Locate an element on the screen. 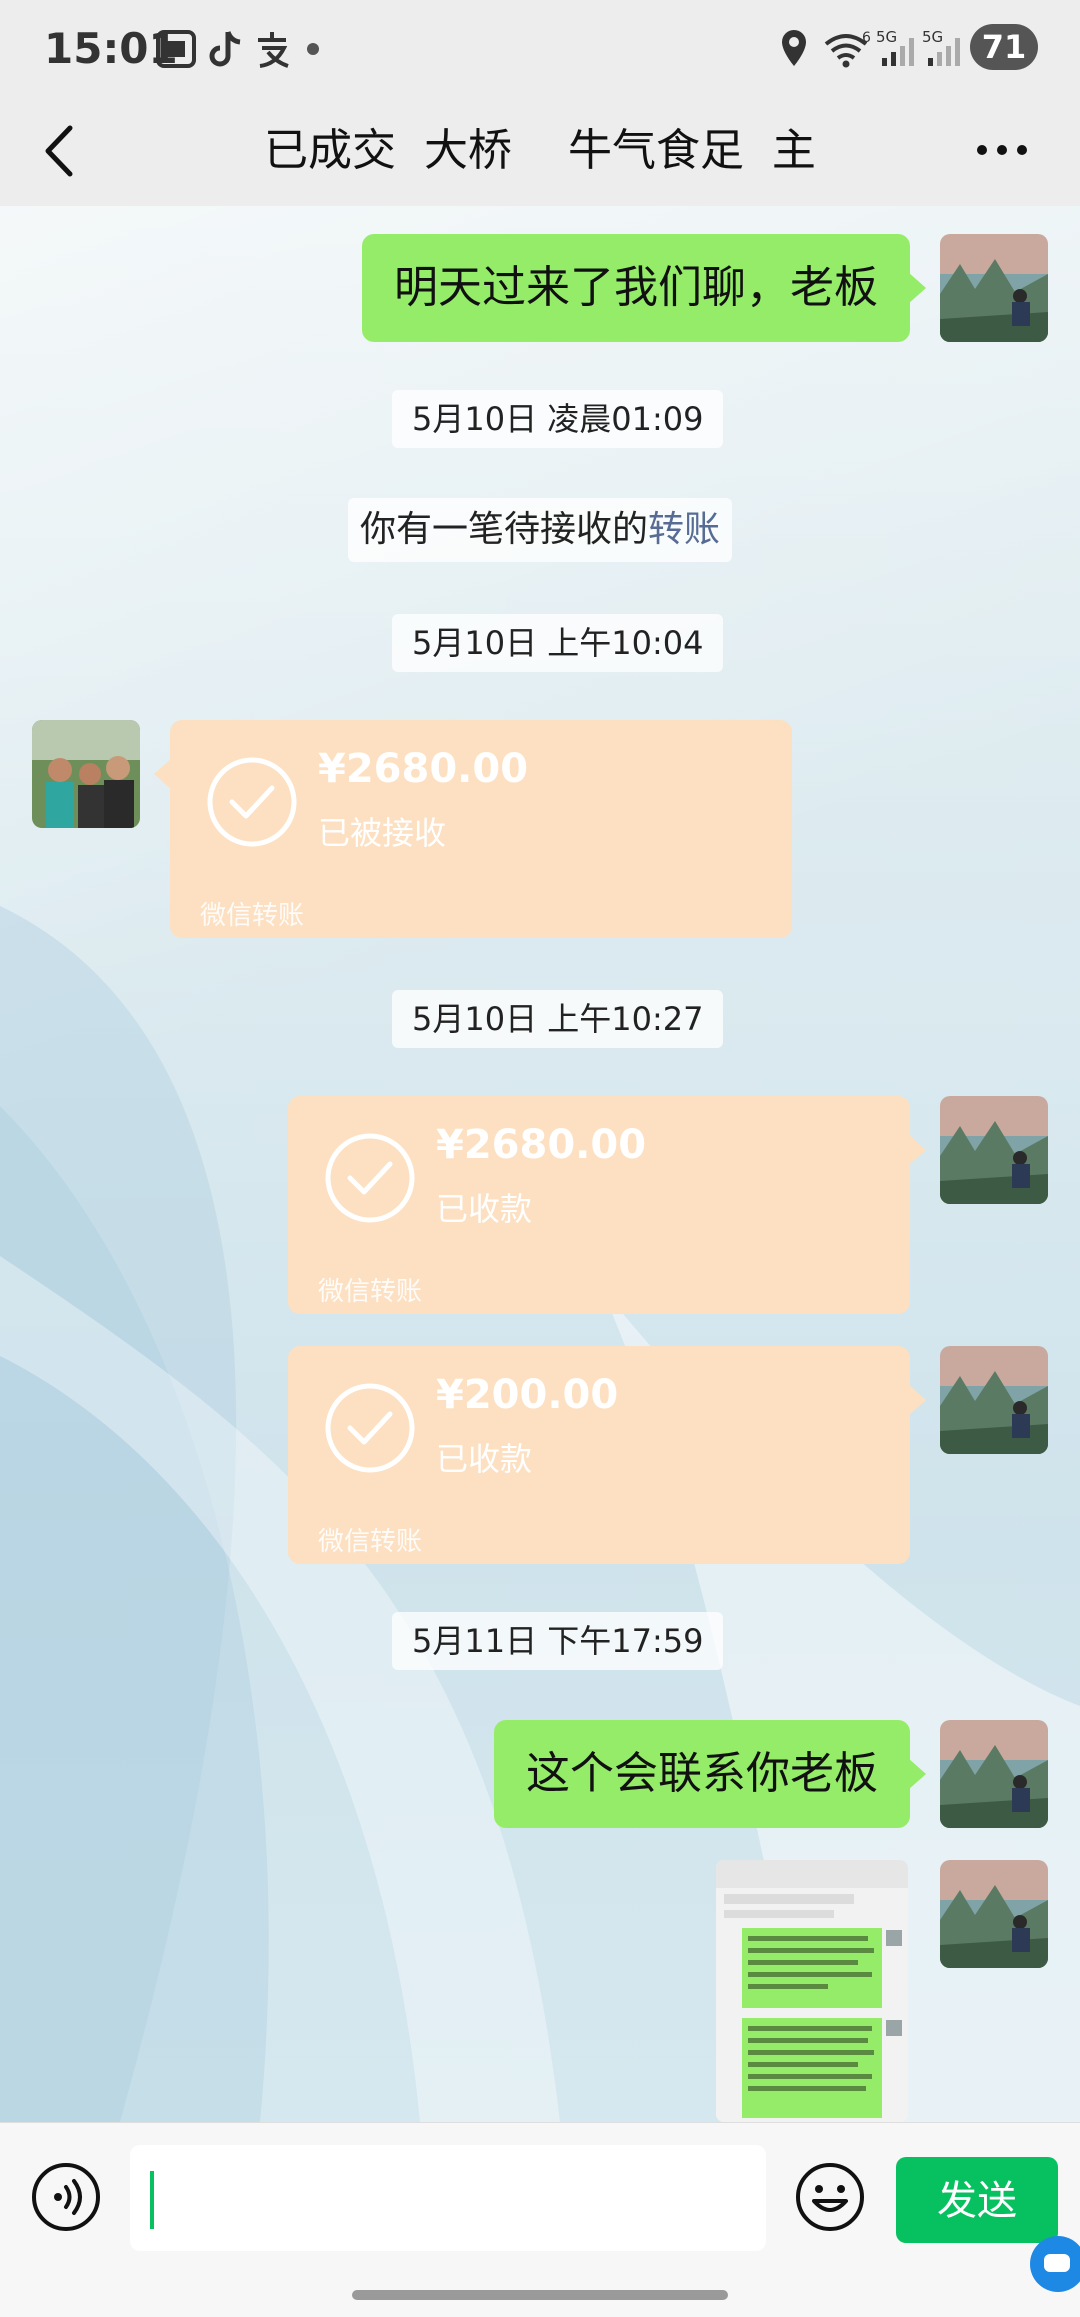 The width and height of the screenshot is (1080, 2317). battery-indicator: 71 is located at coordinates (1004, 47).